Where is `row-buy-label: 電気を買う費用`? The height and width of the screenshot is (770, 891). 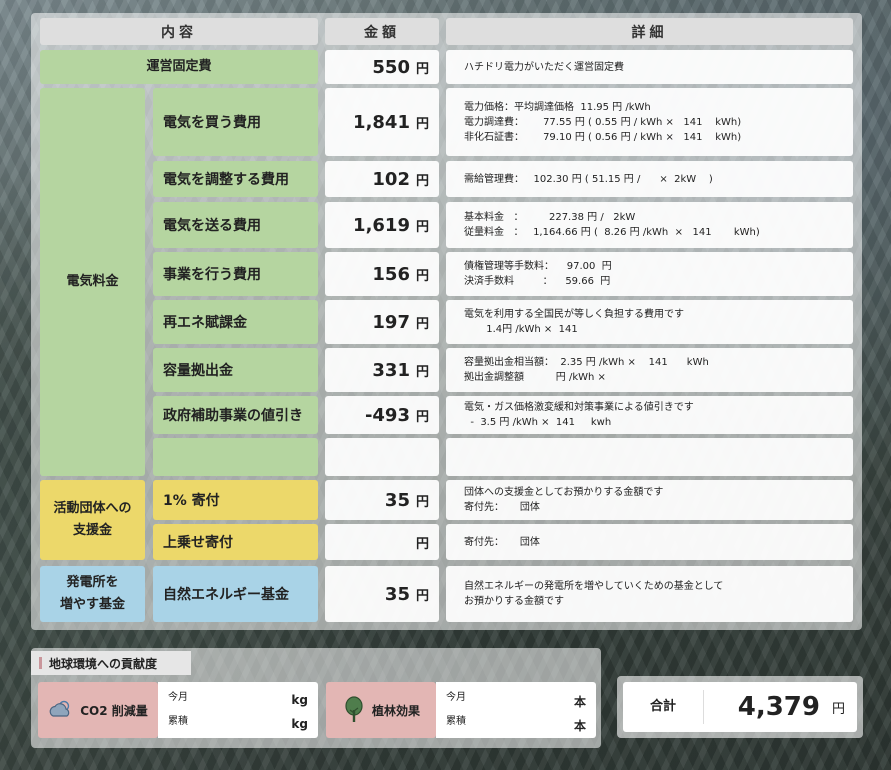 row-buy-label: 電気を買う費用 is located at coordinates (235, 122).